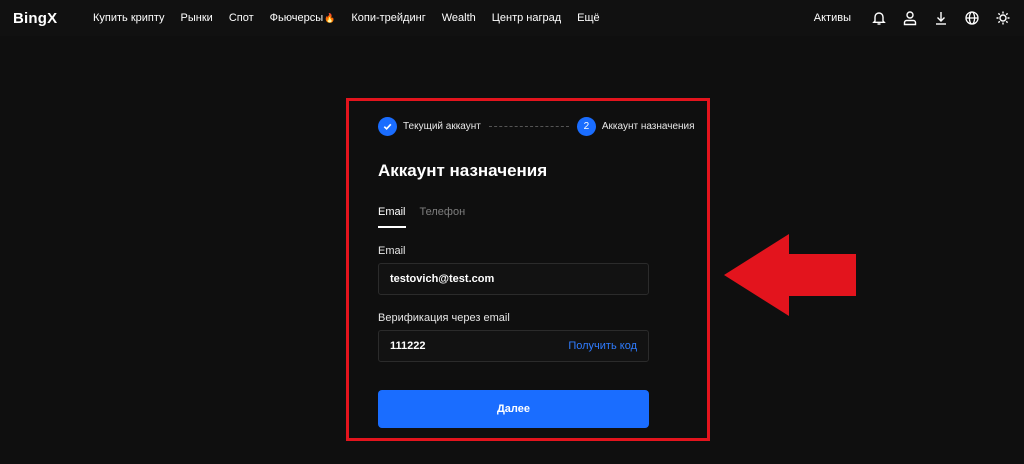 Image resolution: width=1024 pixels, height=464 pixels. I want to click on nav-item-more: Ещё, so click(588, 18).